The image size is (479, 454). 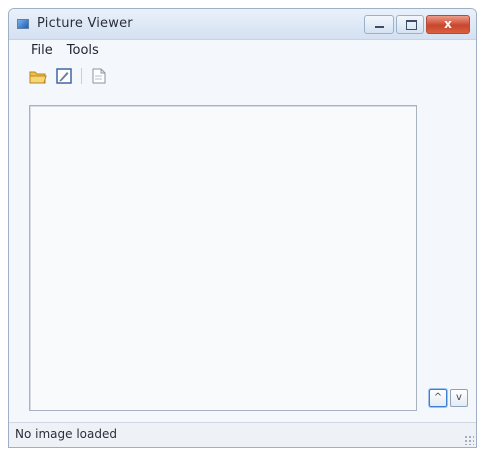 I want to click on menu-bar: File Tools, so click(x=242, y=50).